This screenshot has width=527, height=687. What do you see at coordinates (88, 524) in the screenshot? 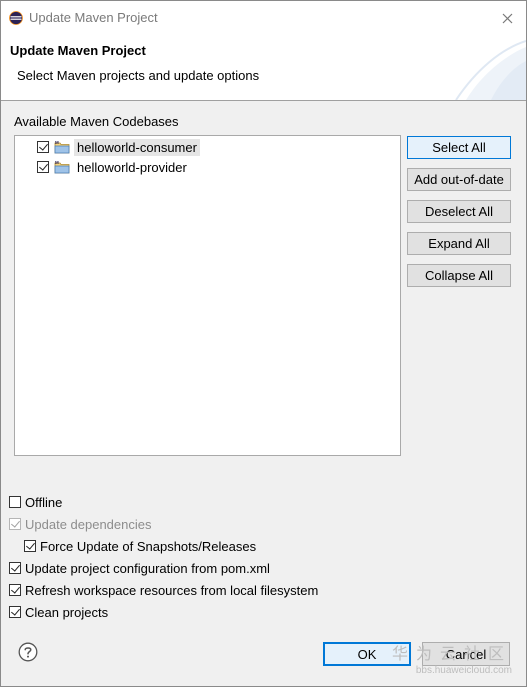
I see `update-dependencies-label: Update dependencies` at bounding box center [88, 524].